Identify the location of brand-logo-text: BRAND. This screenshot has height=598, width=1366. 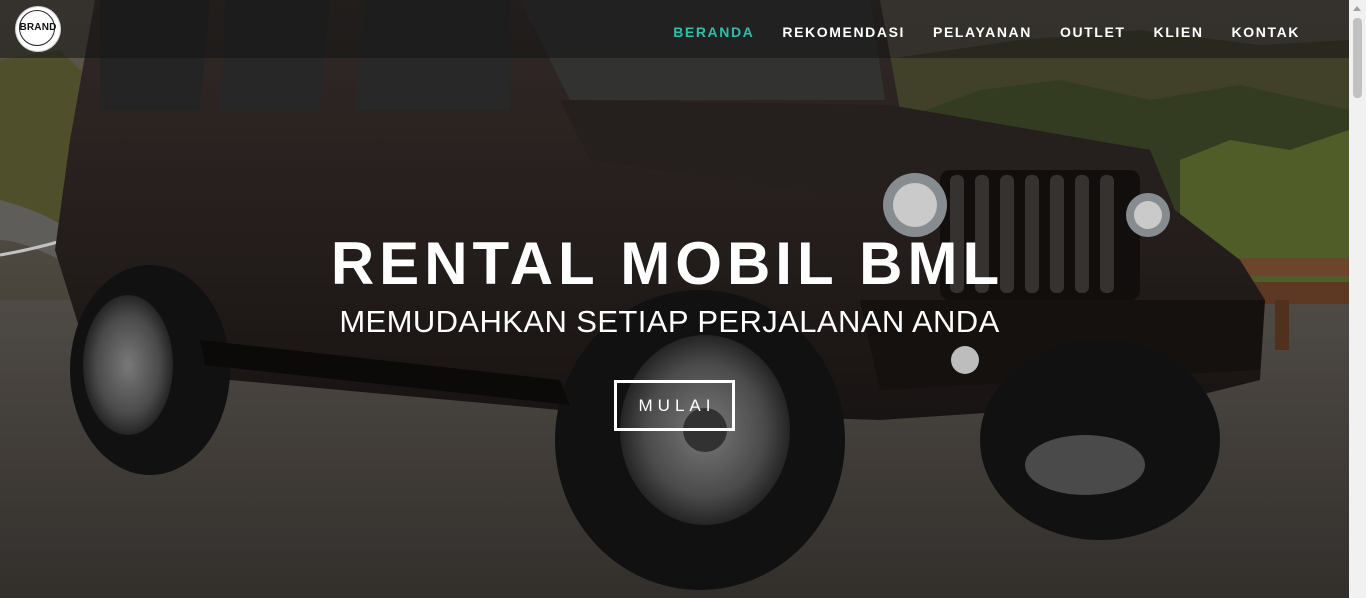
(38, 27).